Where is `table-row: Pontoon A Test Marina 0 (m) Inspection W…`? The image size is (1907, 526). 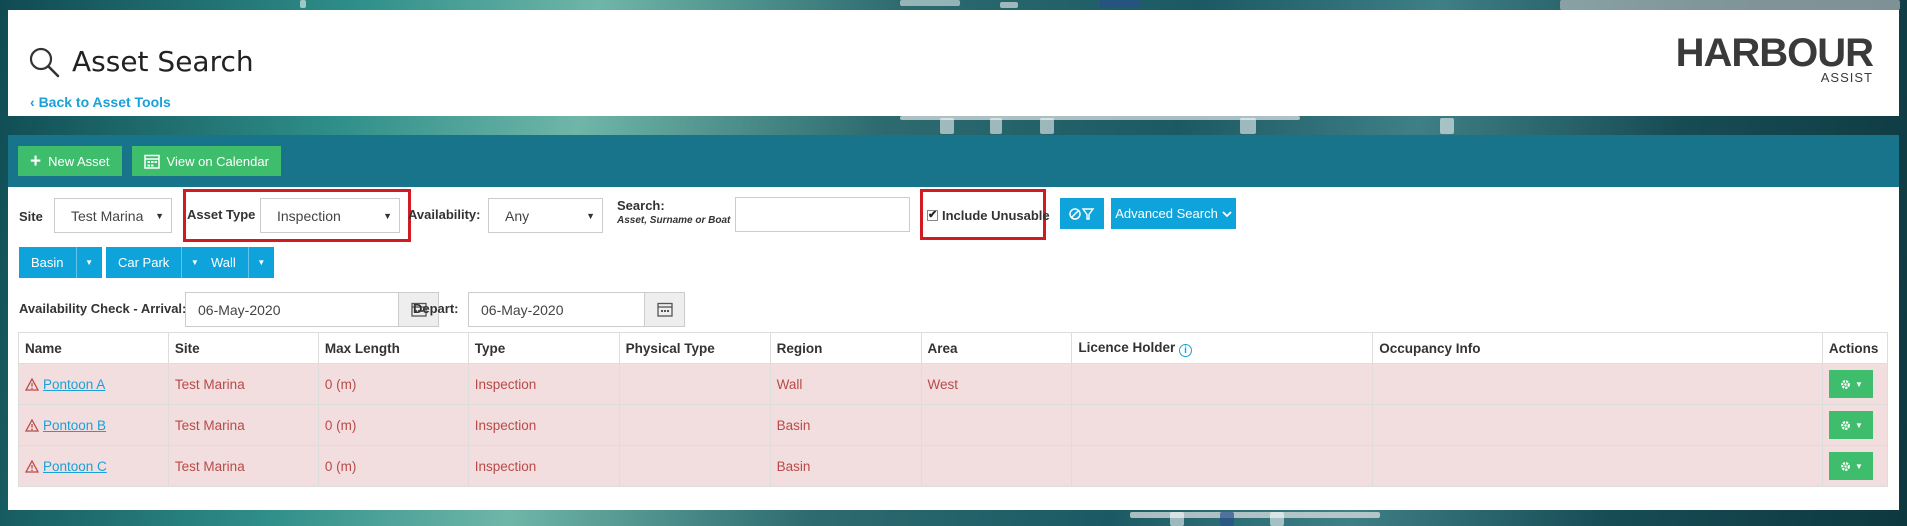 table-row: Pontoon A Test Marina 0 (m) Inspection W… is located at coordinates (953, 384).